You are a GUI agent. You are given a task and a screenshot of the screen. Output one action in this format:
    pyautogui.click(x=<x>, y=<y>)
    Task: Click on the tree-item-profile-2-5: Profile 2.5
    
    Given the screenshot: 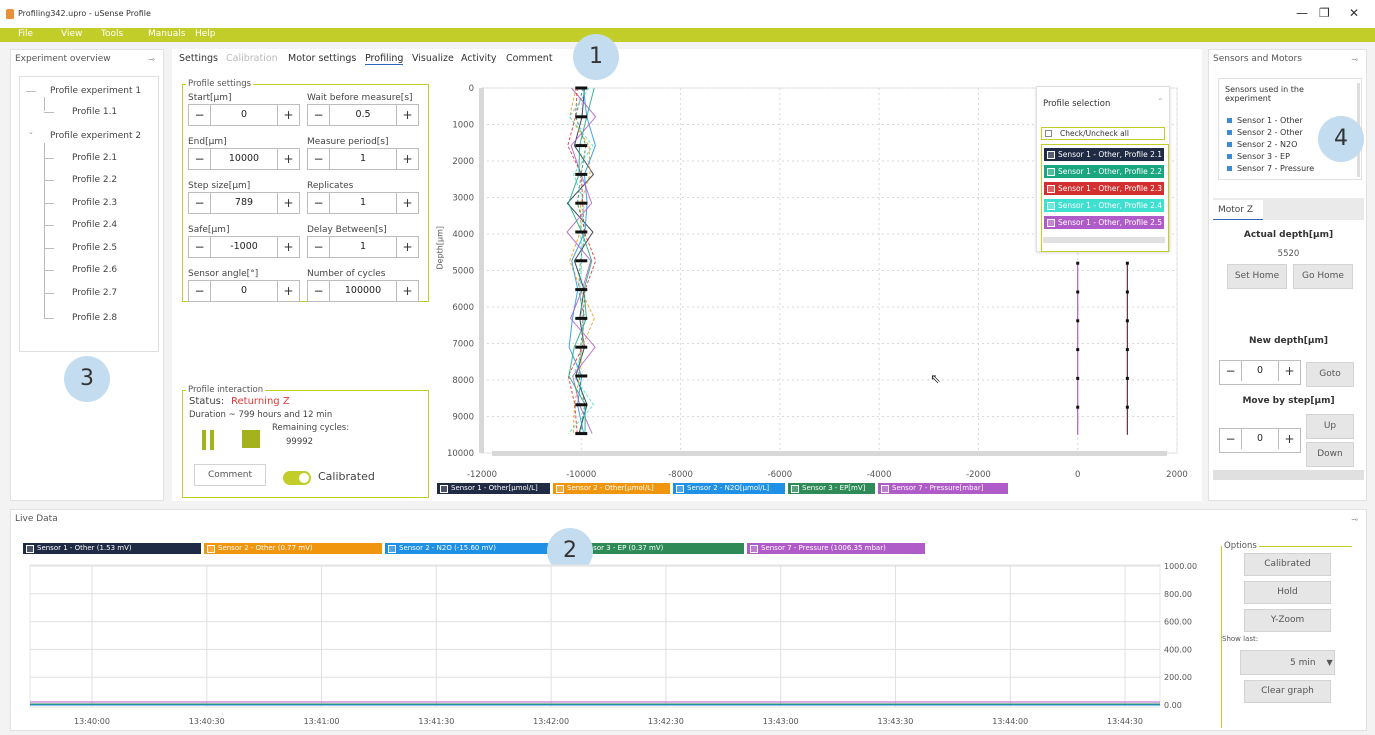 What is the action you would take?
    pyautogui.click(x=94, y=248)
    